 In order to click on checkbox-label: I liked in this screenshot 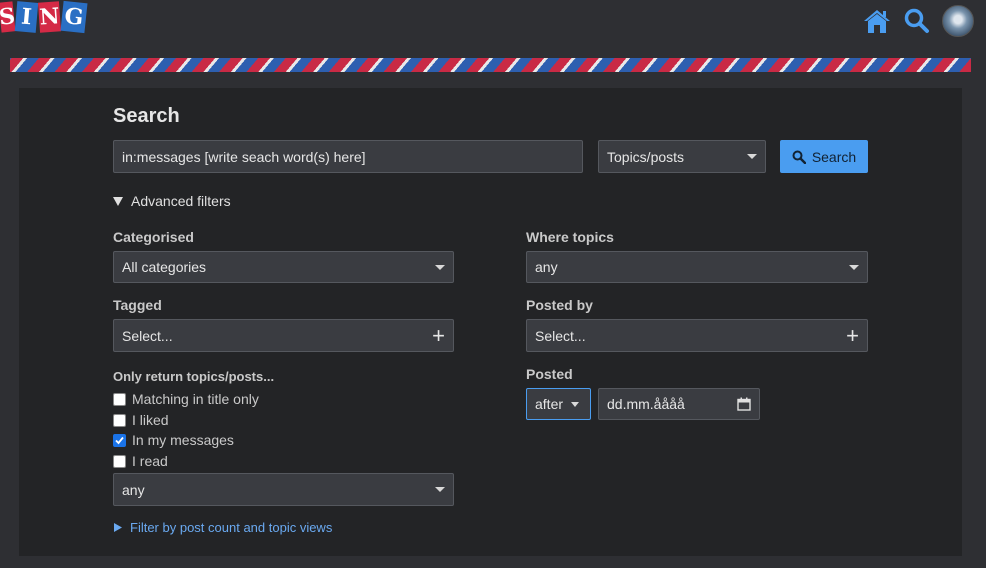, I will do `click(150, 420)`.